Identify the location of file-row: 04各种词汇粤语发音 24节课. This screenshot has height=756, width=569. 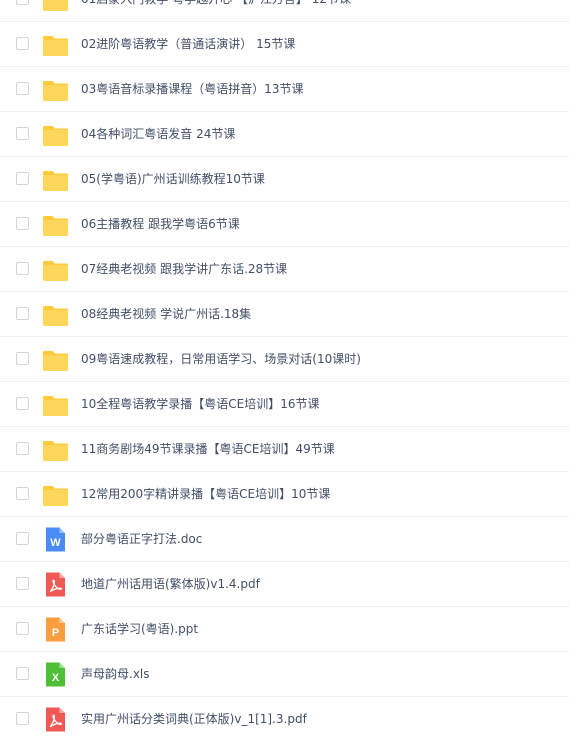
(284, 134).